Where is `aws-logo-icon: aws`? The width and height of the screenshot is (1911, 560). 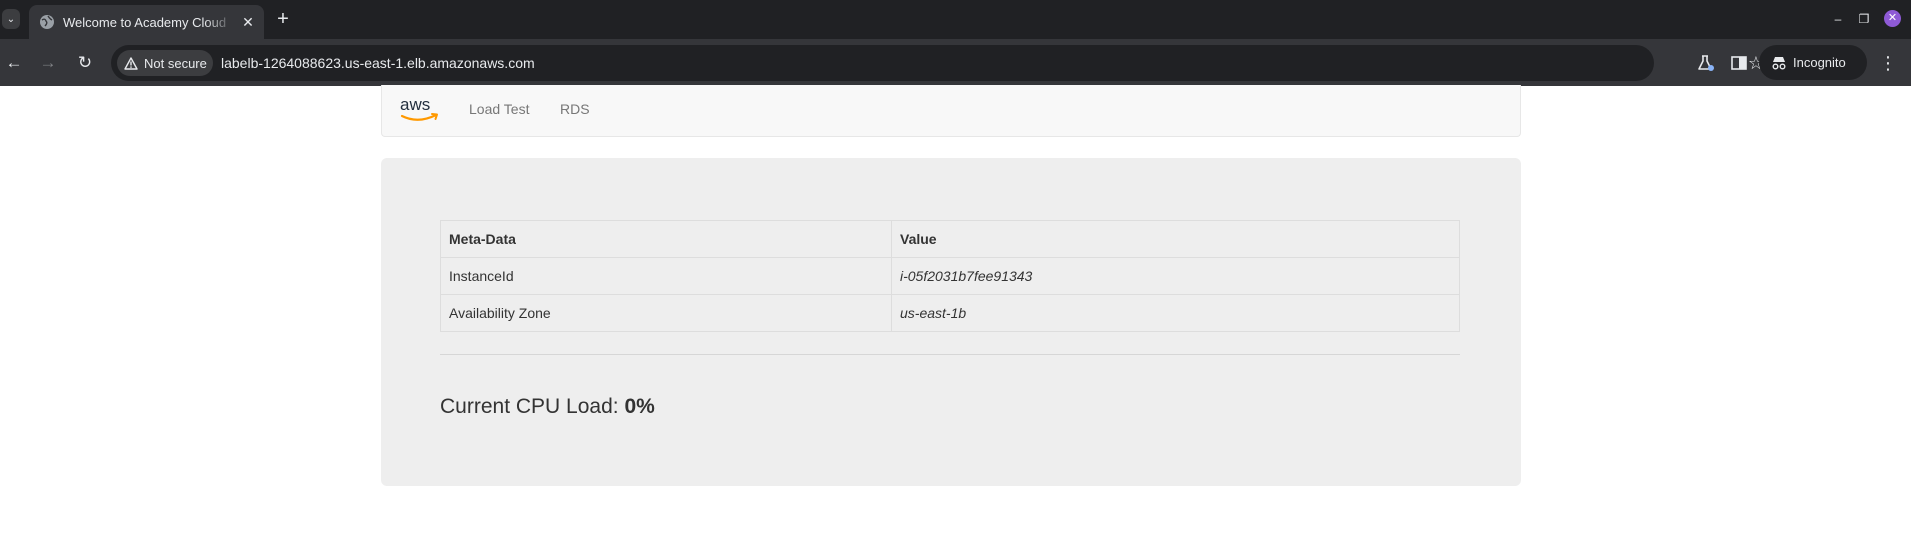 aws-logo-icon: aws is located at coordinates (419, 108).